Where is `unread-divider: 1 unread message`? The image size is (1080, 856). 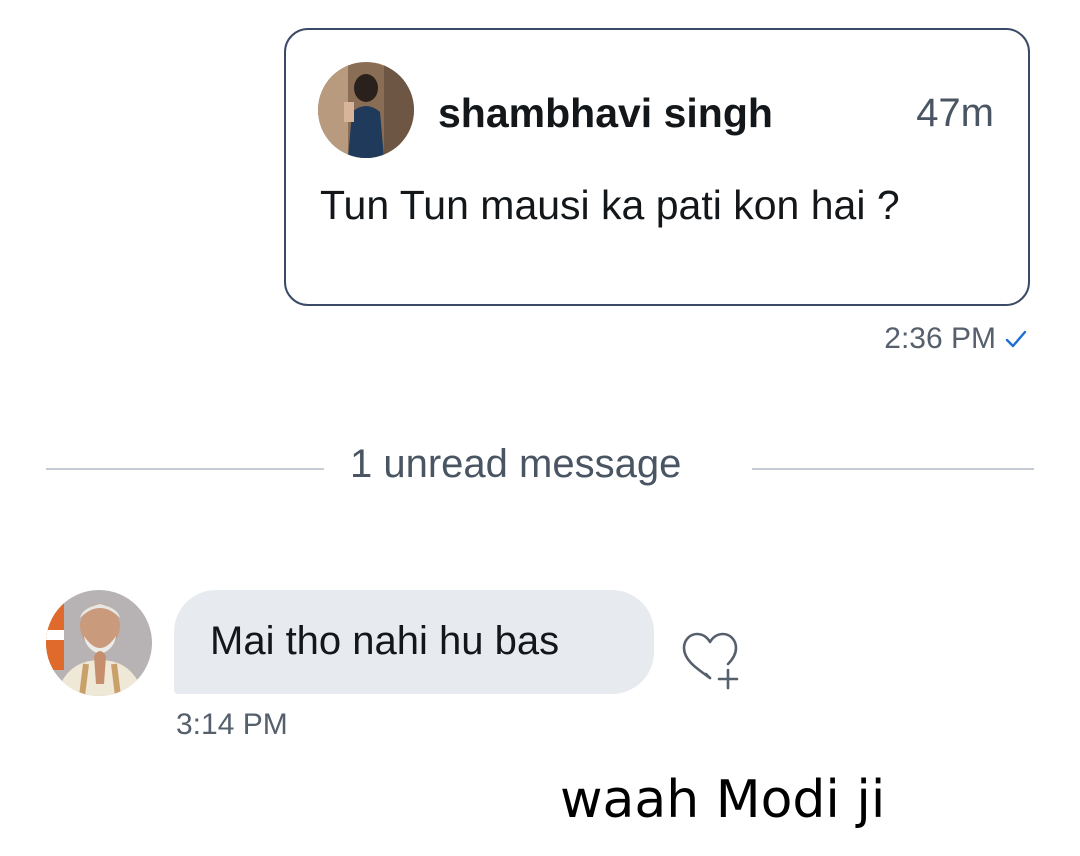
unread-divider: 1 unread message is located at coordinates (540, 468).